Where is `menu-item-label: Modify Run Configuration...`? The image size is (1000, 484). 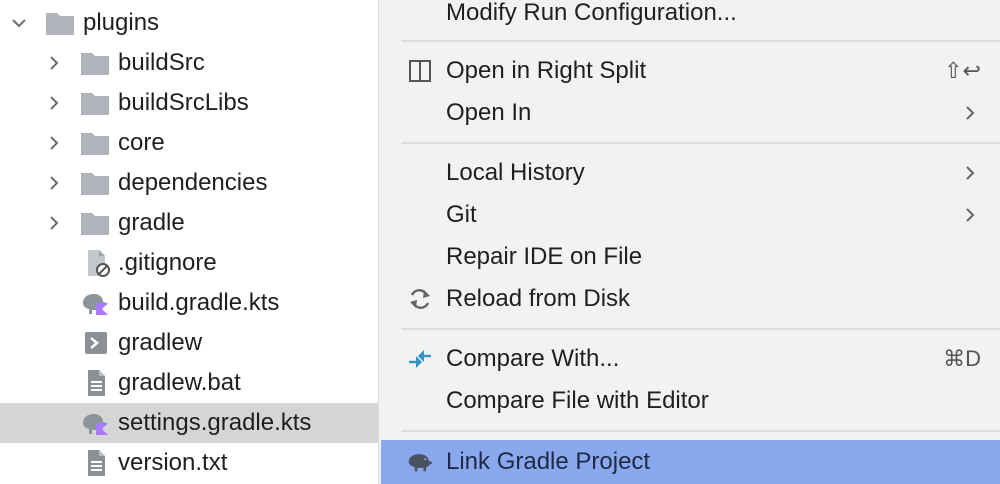
menu-item-label: Modify Run Configuration... is located at coordinates (591, 13).